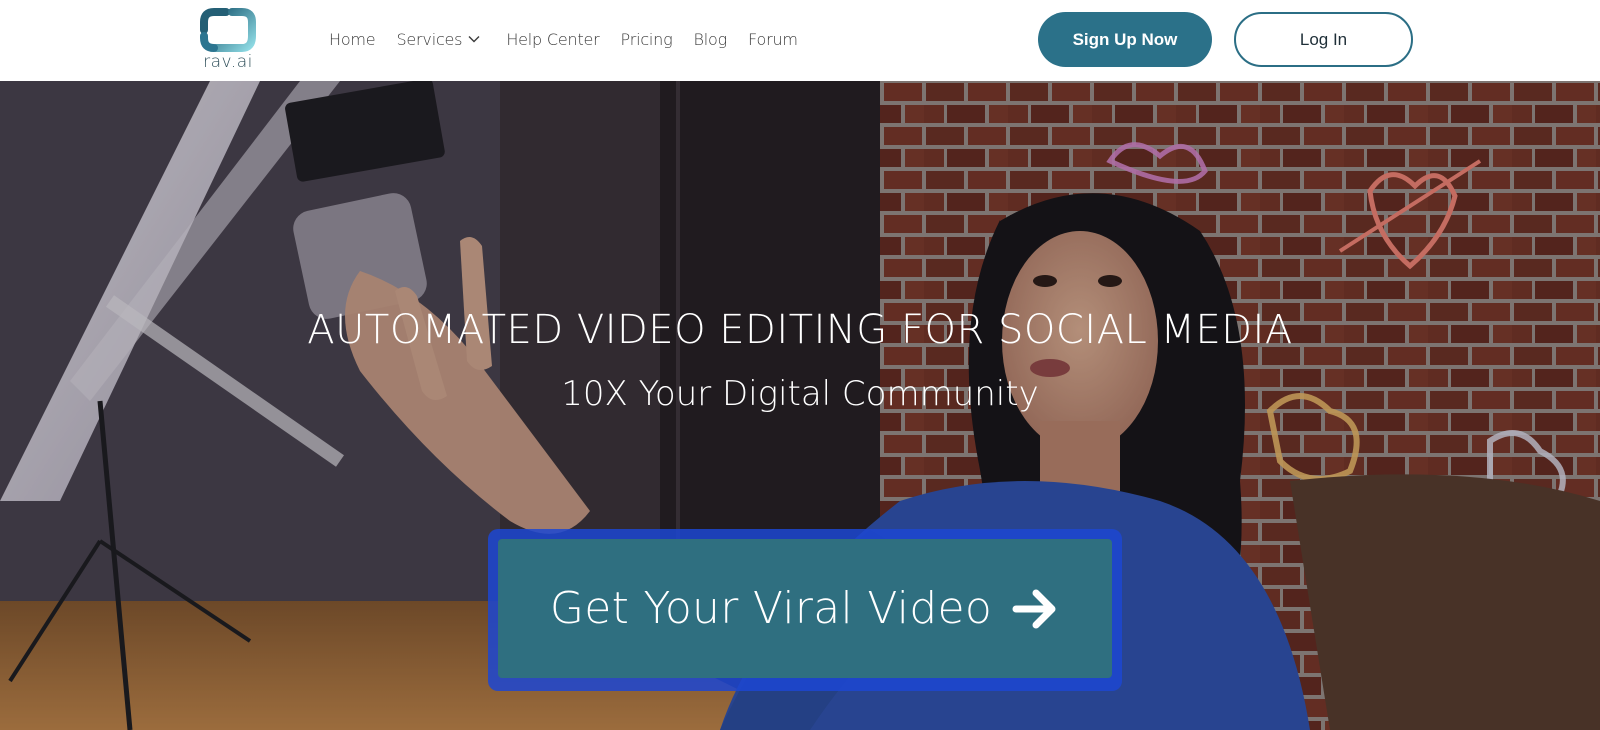 This screenshot has height=730, width=1600. What do you see at coordinates (771, 608) in the screenshot?
I see `cta-label: Get Your Viral Video` at bounding box center [771, 608].